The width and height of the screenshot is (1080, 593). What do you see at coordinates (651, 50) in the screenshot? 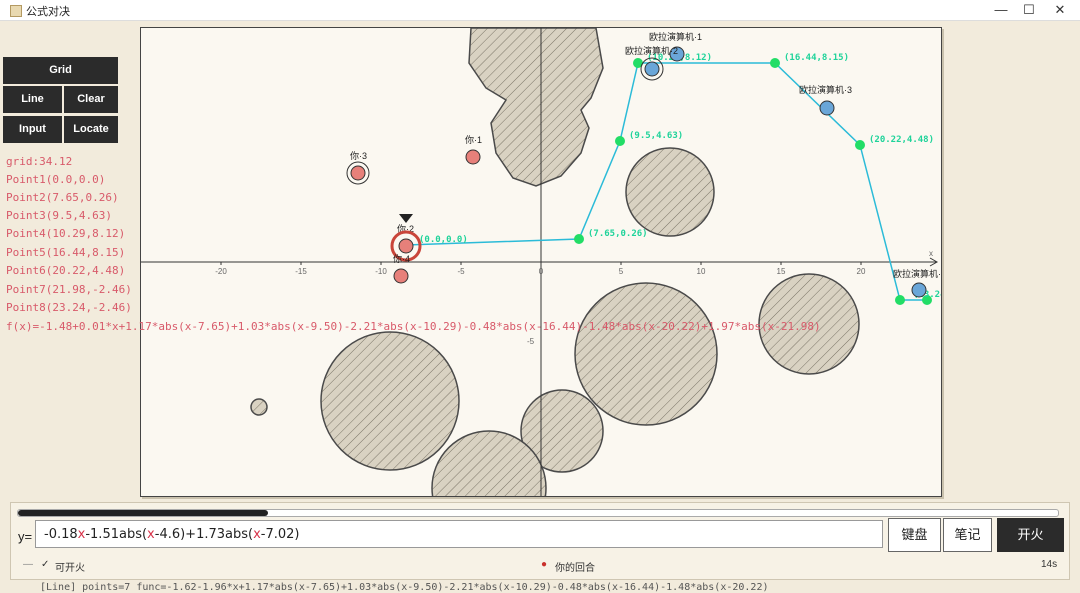
I see `enemy-name-2: 欧拉演算机·2` at bounding box center [651, 50].